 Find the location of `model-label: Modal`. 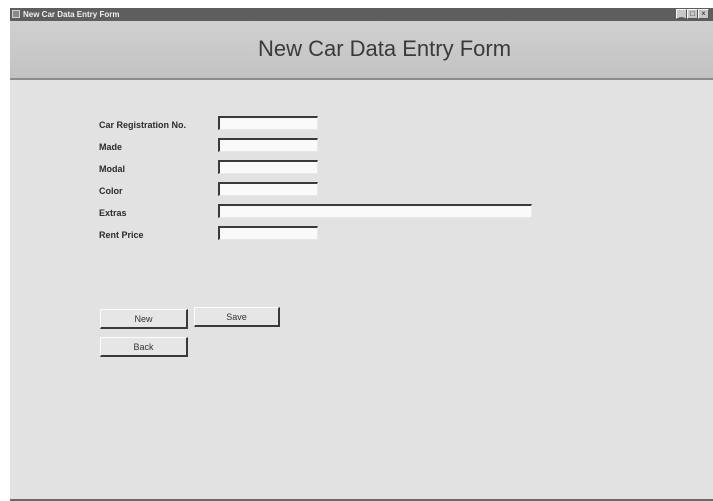

model-label: Modal is located at coordinates (112, 169).